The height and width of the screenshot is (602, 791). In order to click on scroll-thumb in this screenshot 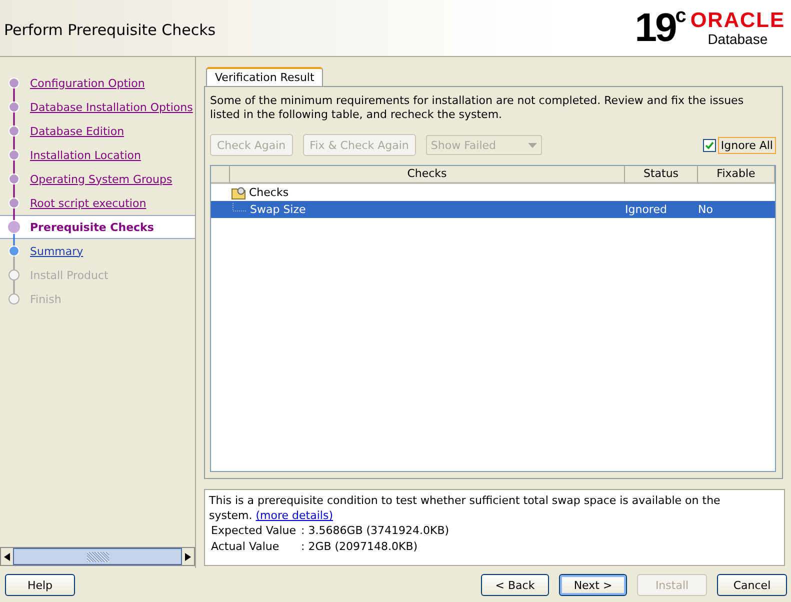, I will do `click(97, 556)`.